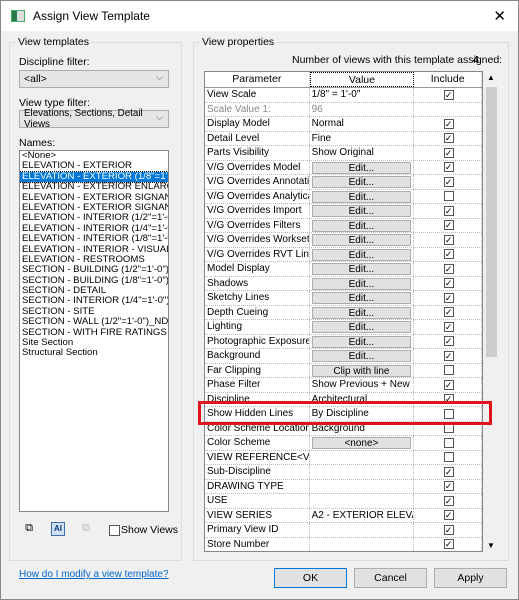 Image resolution: width=519 pixels, height=600 pixels. Describe the element at coordinates (94, 238) in the screenshot. I see `list-item: ELEVATION - INTERIOR (1/8"=1'-0")_` at that location.